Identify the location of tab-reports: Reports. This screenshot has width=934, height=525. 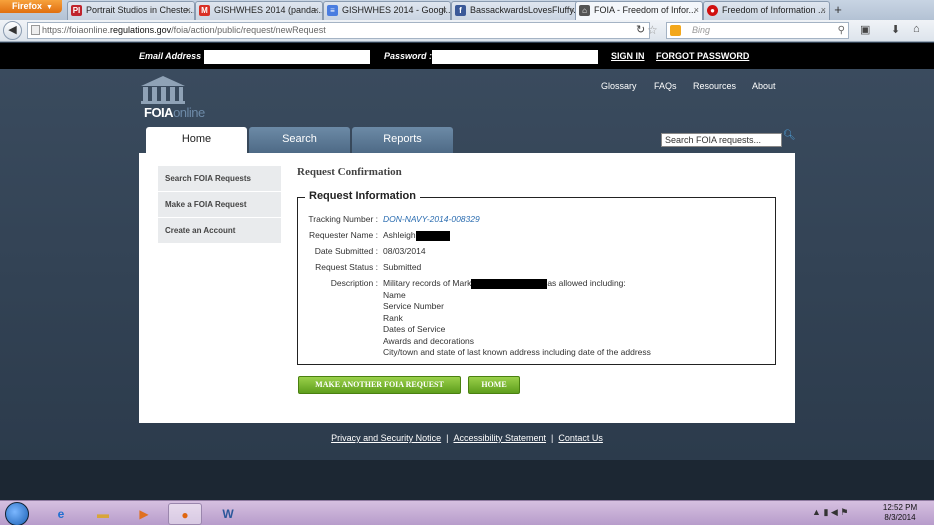
(402, 140).